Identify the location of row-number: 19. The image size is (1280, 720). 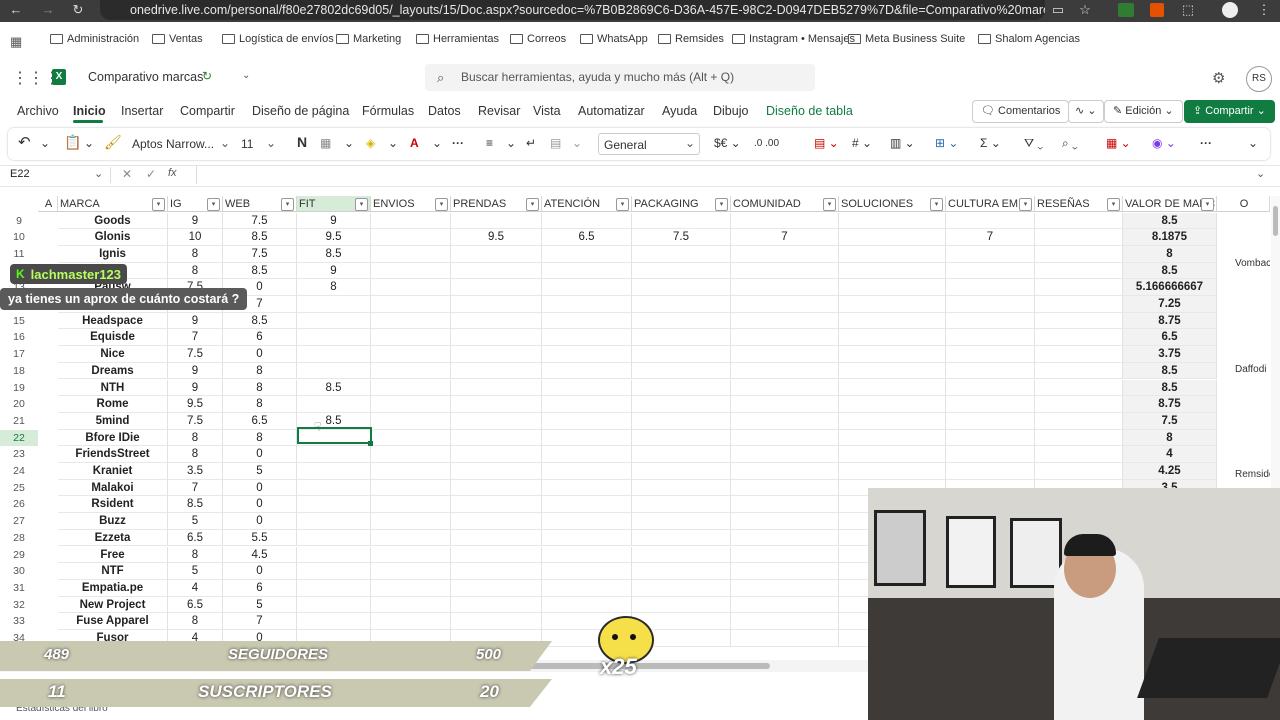
(19, 388).